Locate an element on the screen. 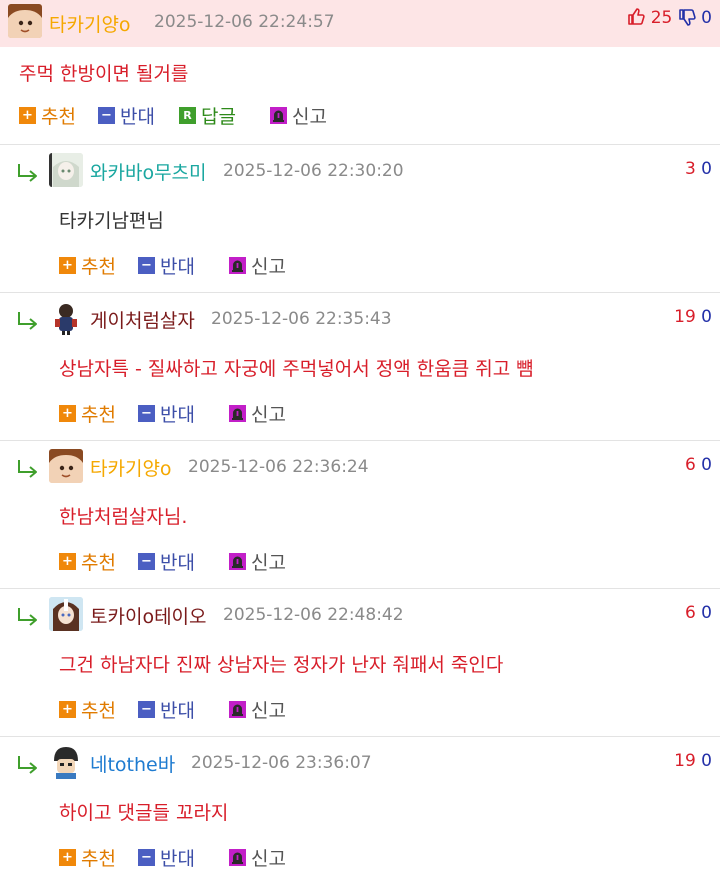 This screenshot has height=885, width=720. main-comment-header: 타카기양o 2025-12-06 22:24:57 25 0 is located at coordinates (360, 23).